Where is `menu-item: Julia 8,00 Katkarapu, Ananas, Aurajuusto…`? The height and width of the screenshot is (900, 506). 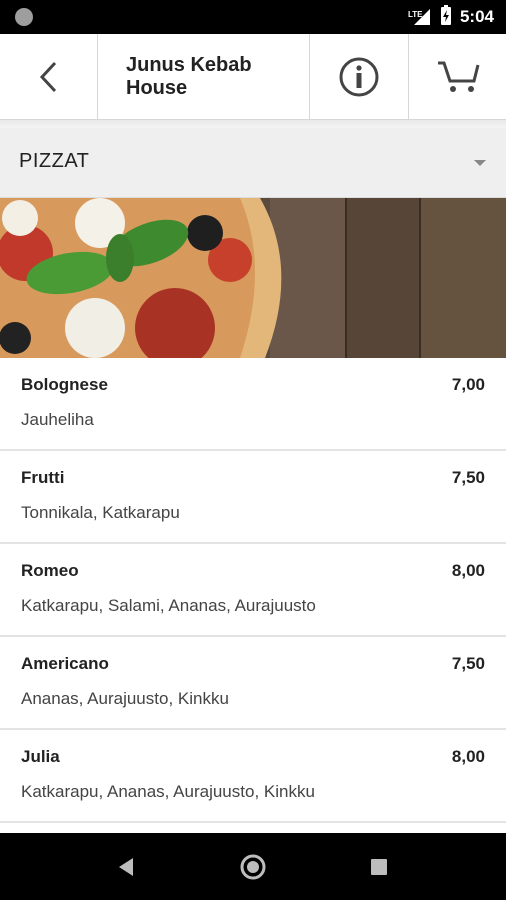
menu-item: Julia 8,00 Katkarapu, Ananas, Aurajuusto… is located at coordinates (253, 776).